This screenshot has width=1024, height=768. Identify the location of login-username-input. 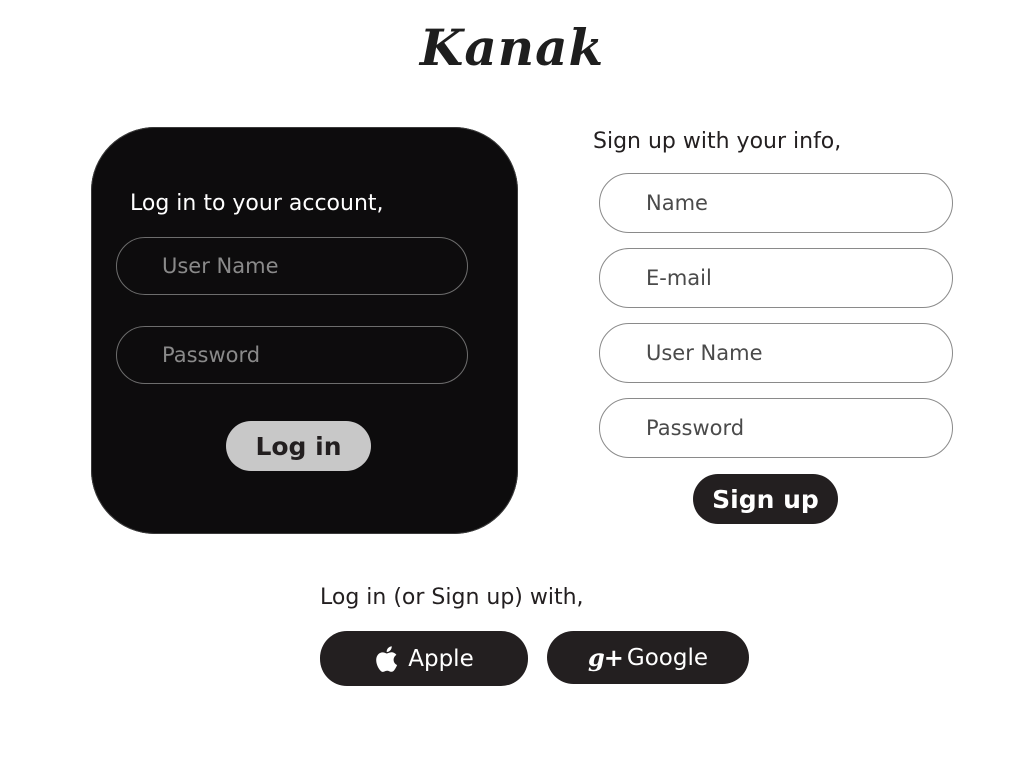
(292, 266).